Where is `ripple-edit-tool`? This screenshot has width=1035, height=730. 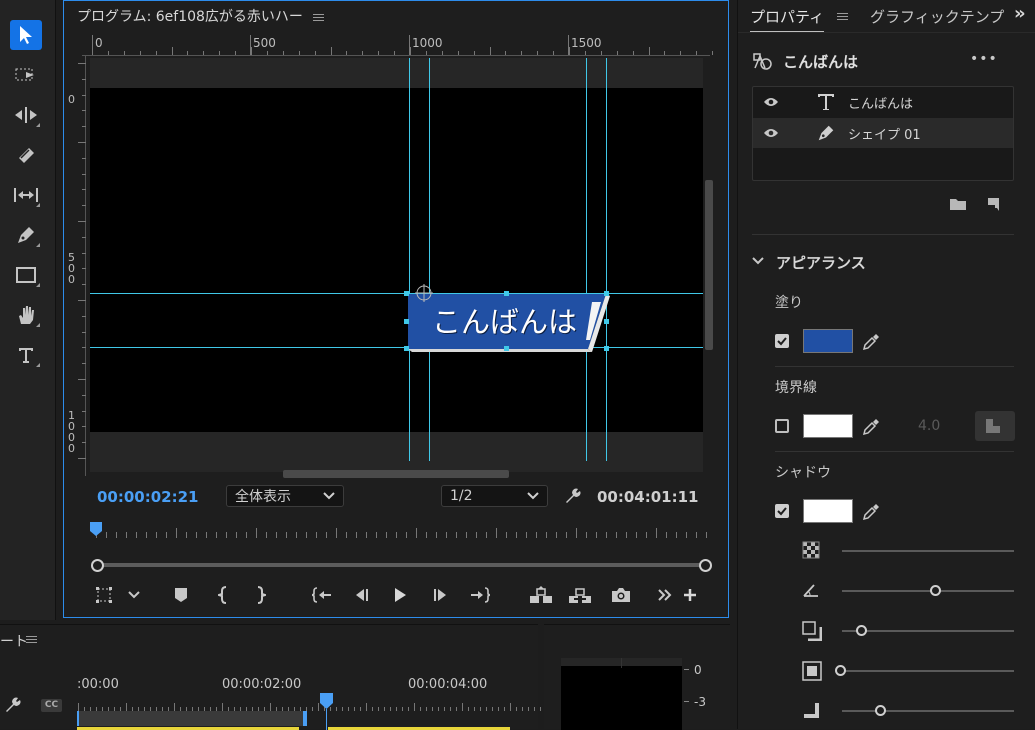 ripple-edit-tool is located at coordinates (26, 115).